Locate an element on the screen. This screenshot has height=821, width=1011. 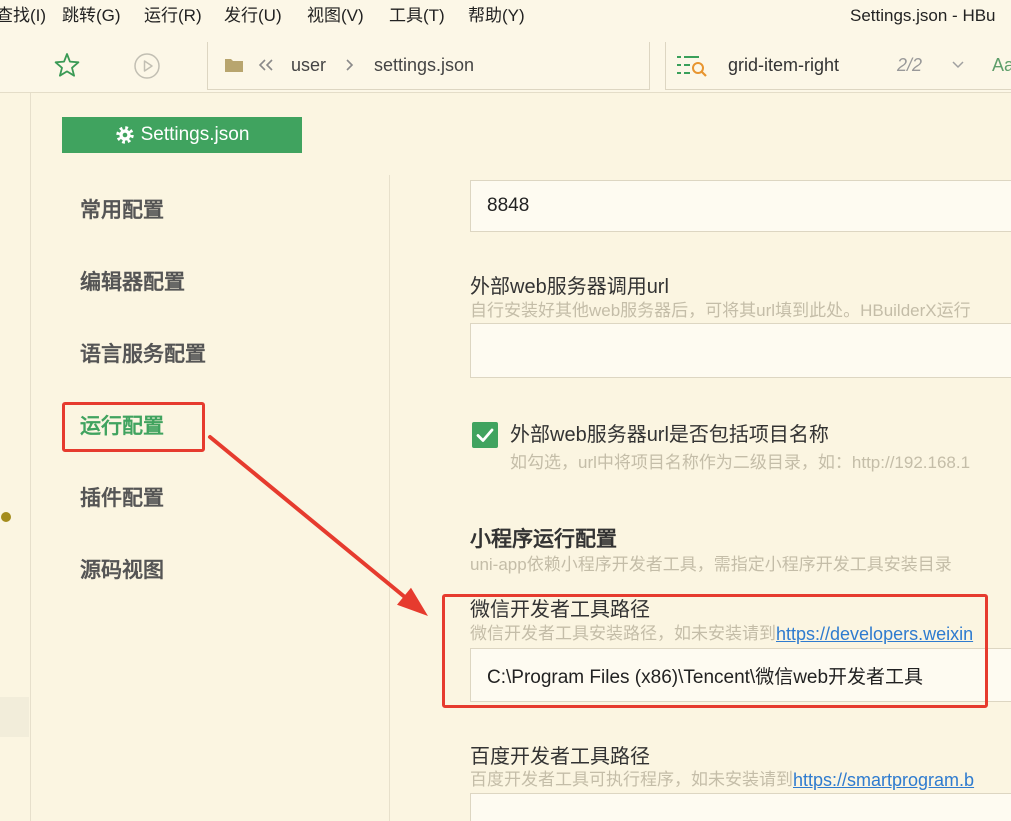
baidu-download-link: https://smartprogram.b is located at coordinates (902, 780).